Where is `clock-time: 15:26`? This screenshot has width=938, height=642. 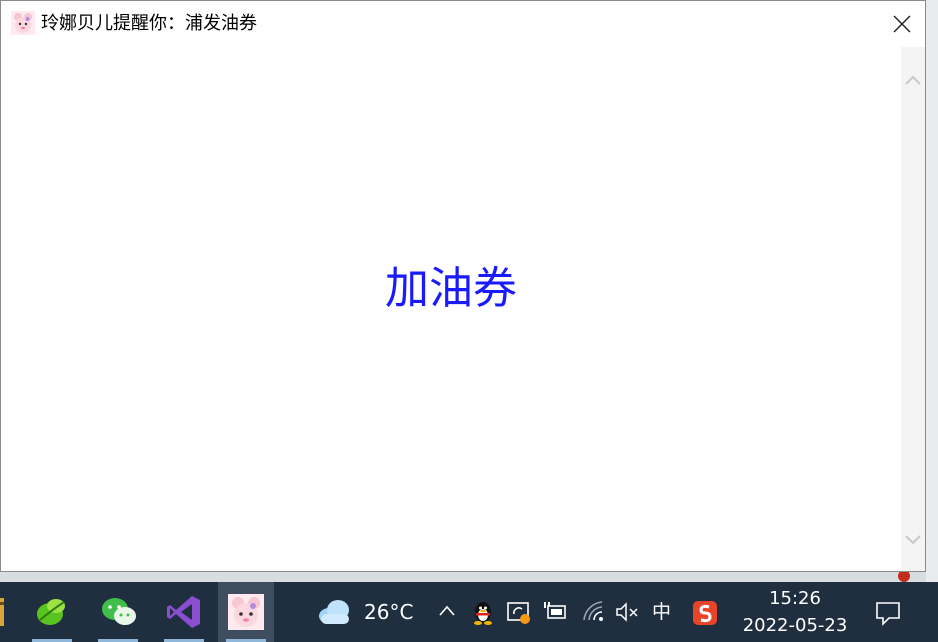 clock-time: 15:26 is located at coordinates (795, 599).